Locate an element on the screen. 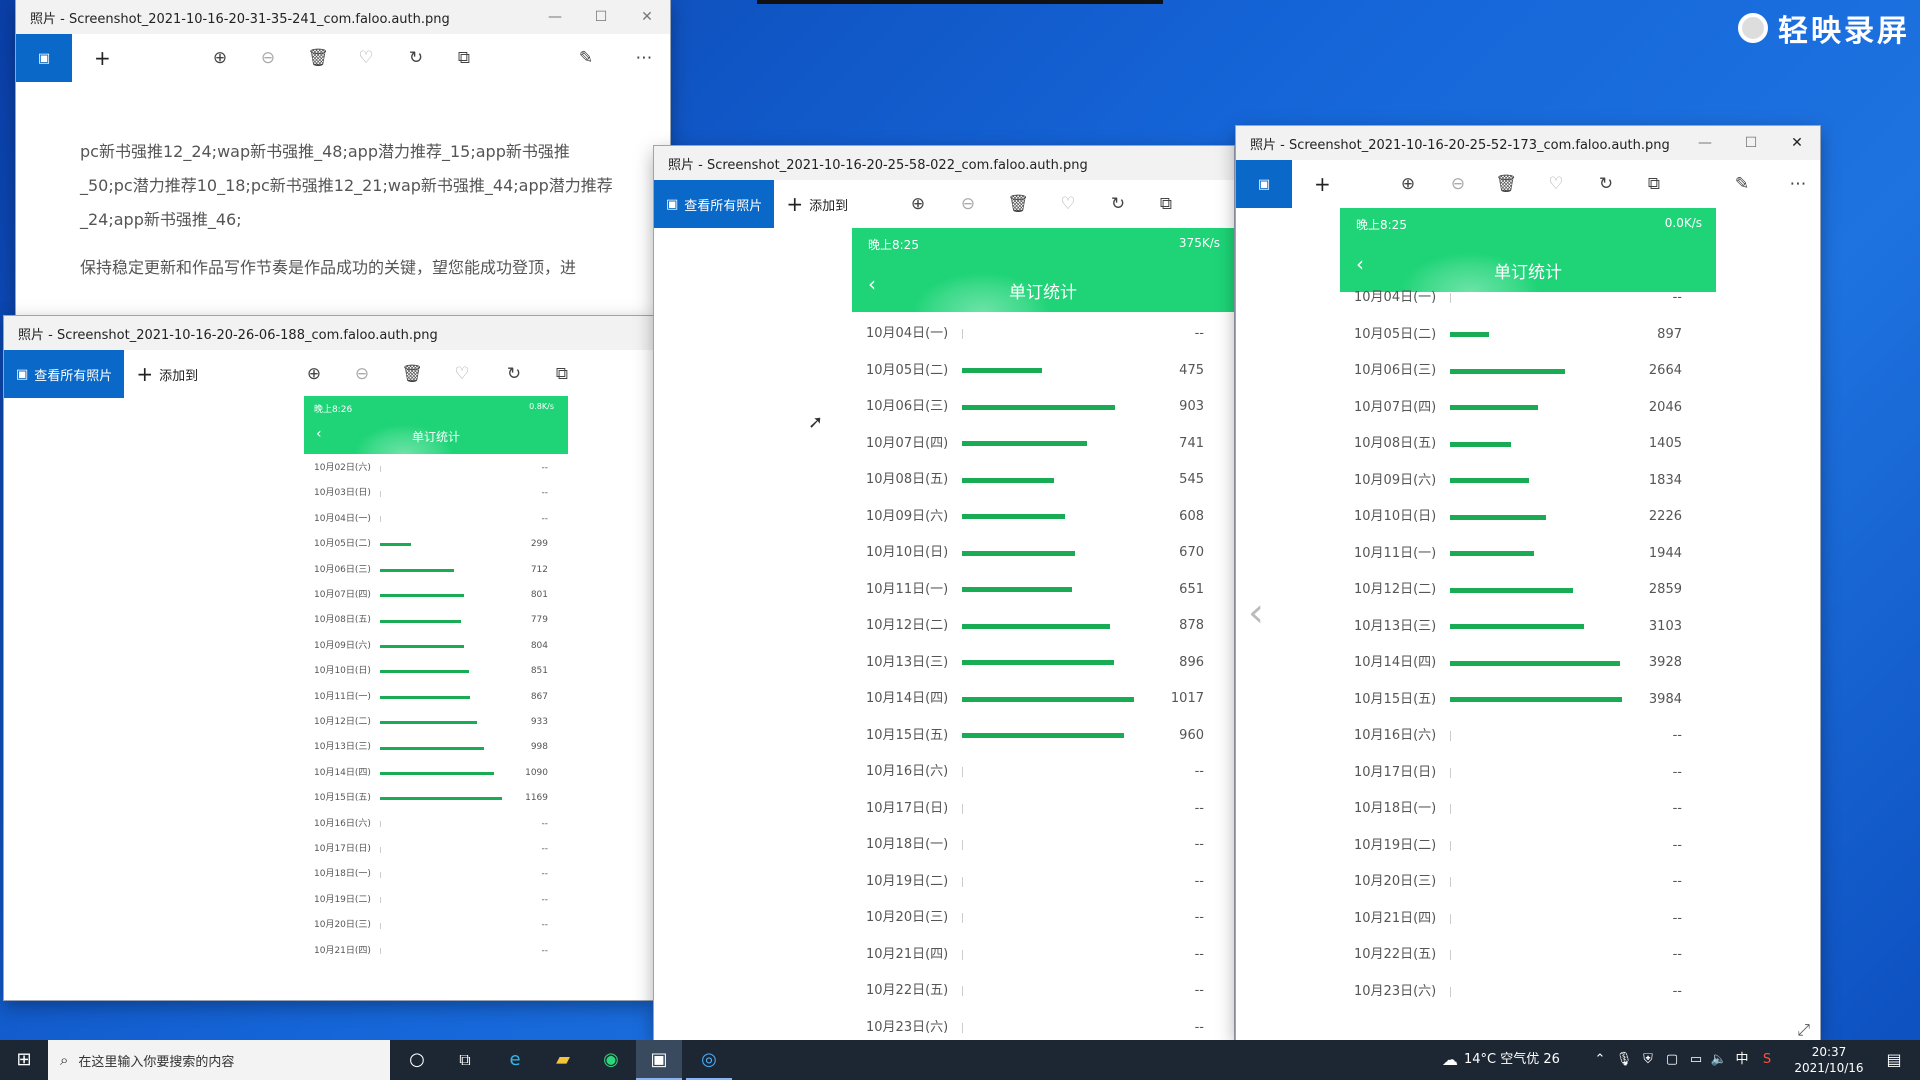 The image size is (1920, 1080). stat-empty-marker is located at coordinates (1450, 918).